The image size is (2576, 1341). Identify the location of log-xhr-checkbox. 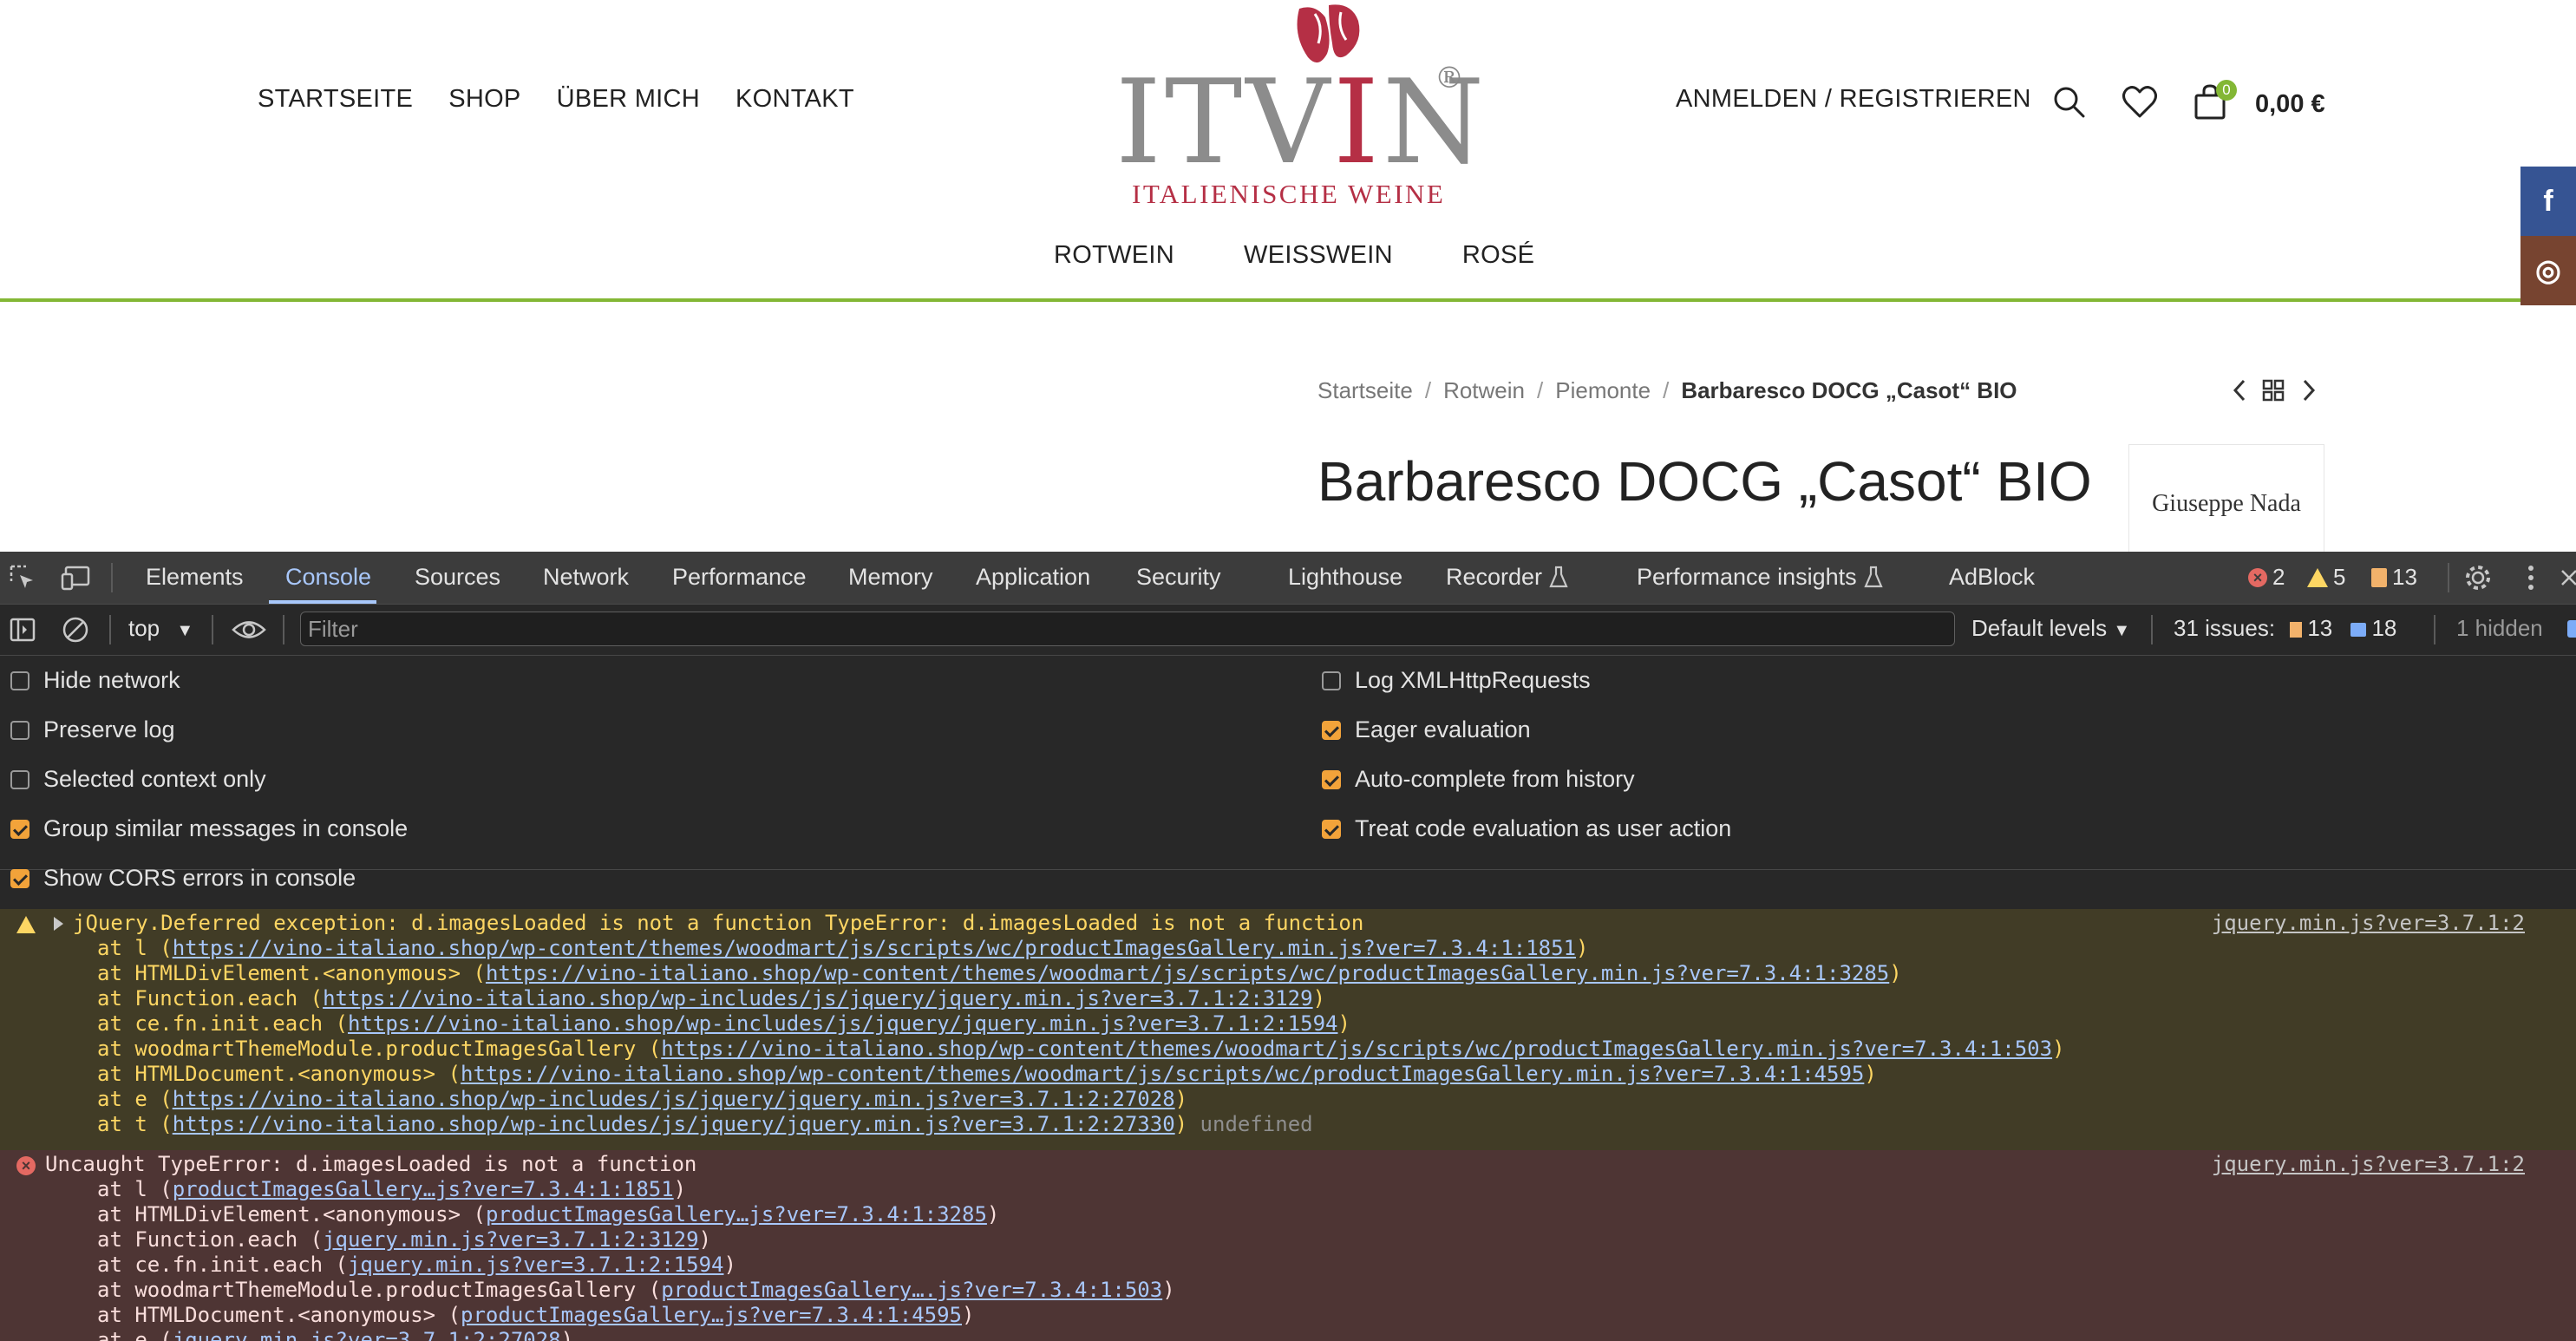
(1331, 680).